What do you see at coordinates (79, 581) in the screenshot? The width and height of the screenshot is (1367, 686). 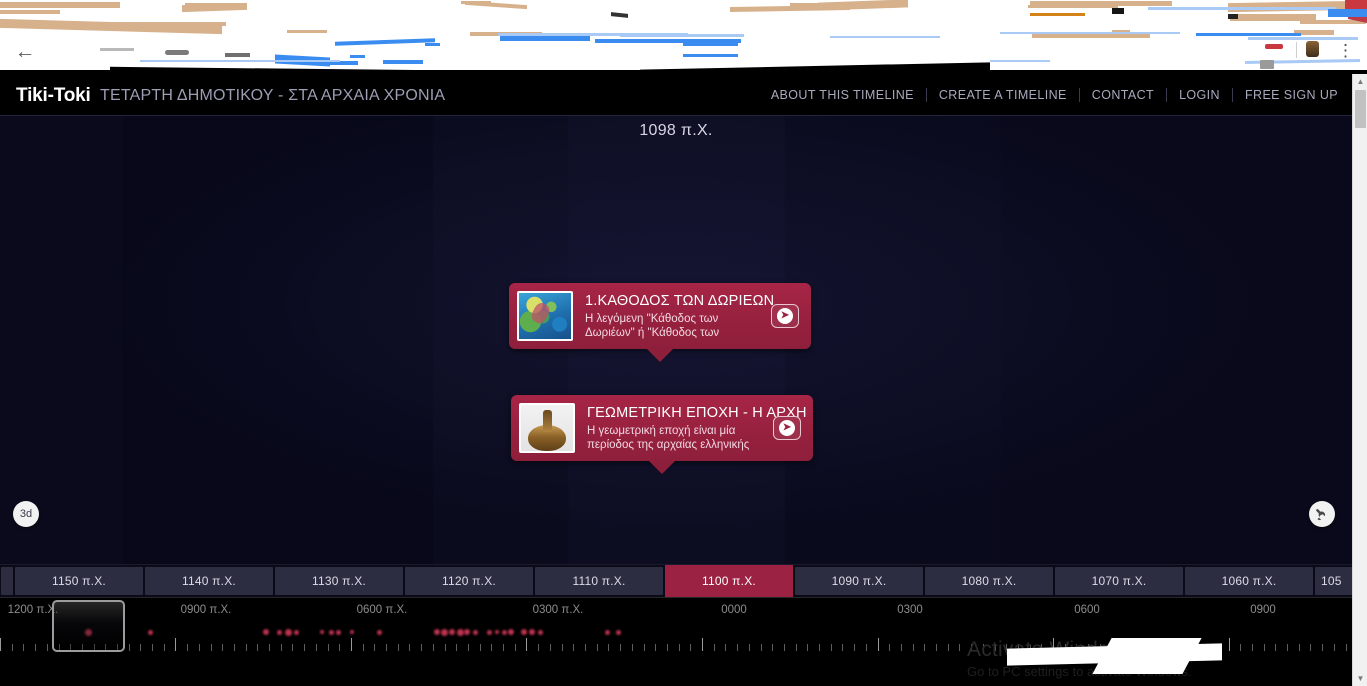 I see `ruler-tick-1150: 1150 π.Χ.` at bounding box center [79, 581].